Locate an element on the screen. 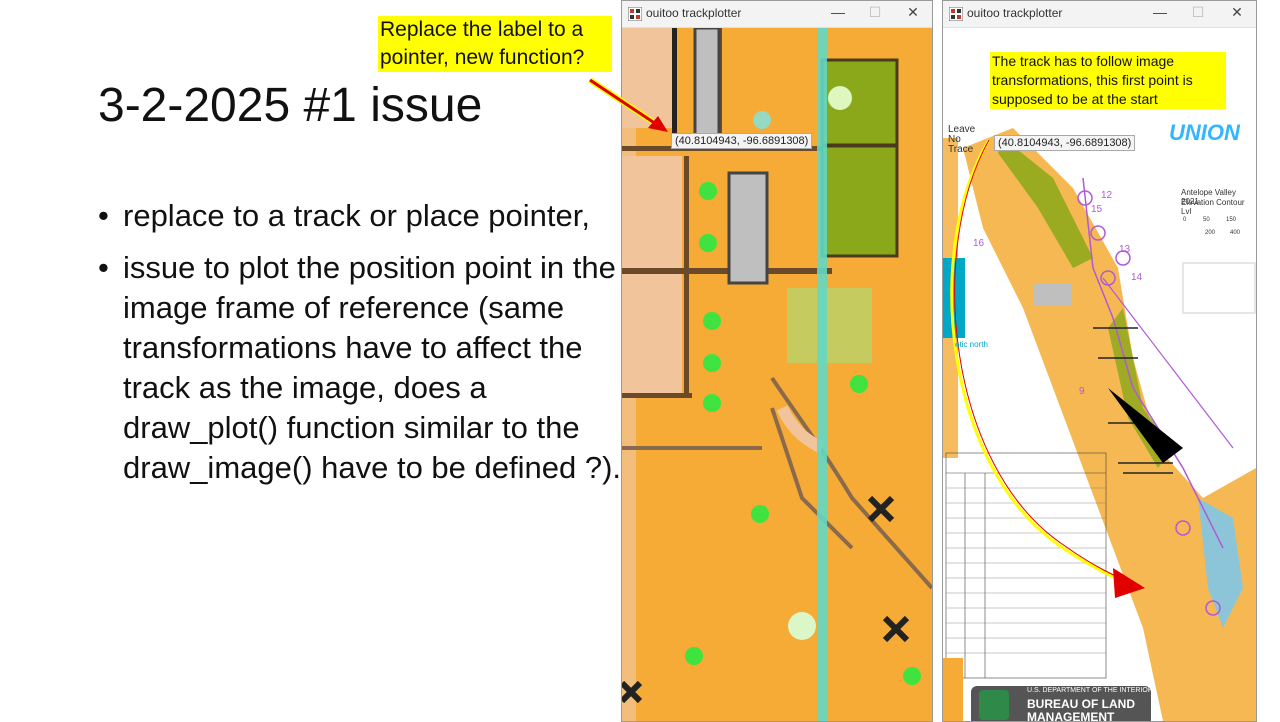  agency-line: BUREAU OF LAND is located at coordinates (1081, 704).